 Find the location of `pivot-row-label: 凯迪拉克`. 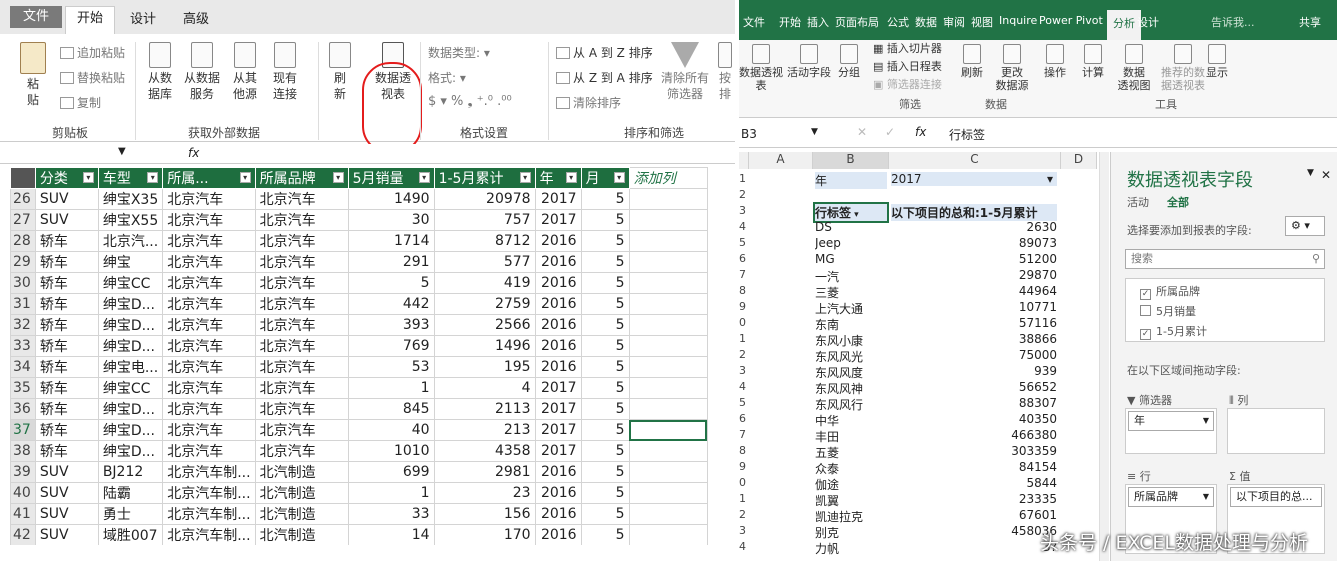

pivot-row-label: 凯迪拉克 is located at coordinates (851, 516).